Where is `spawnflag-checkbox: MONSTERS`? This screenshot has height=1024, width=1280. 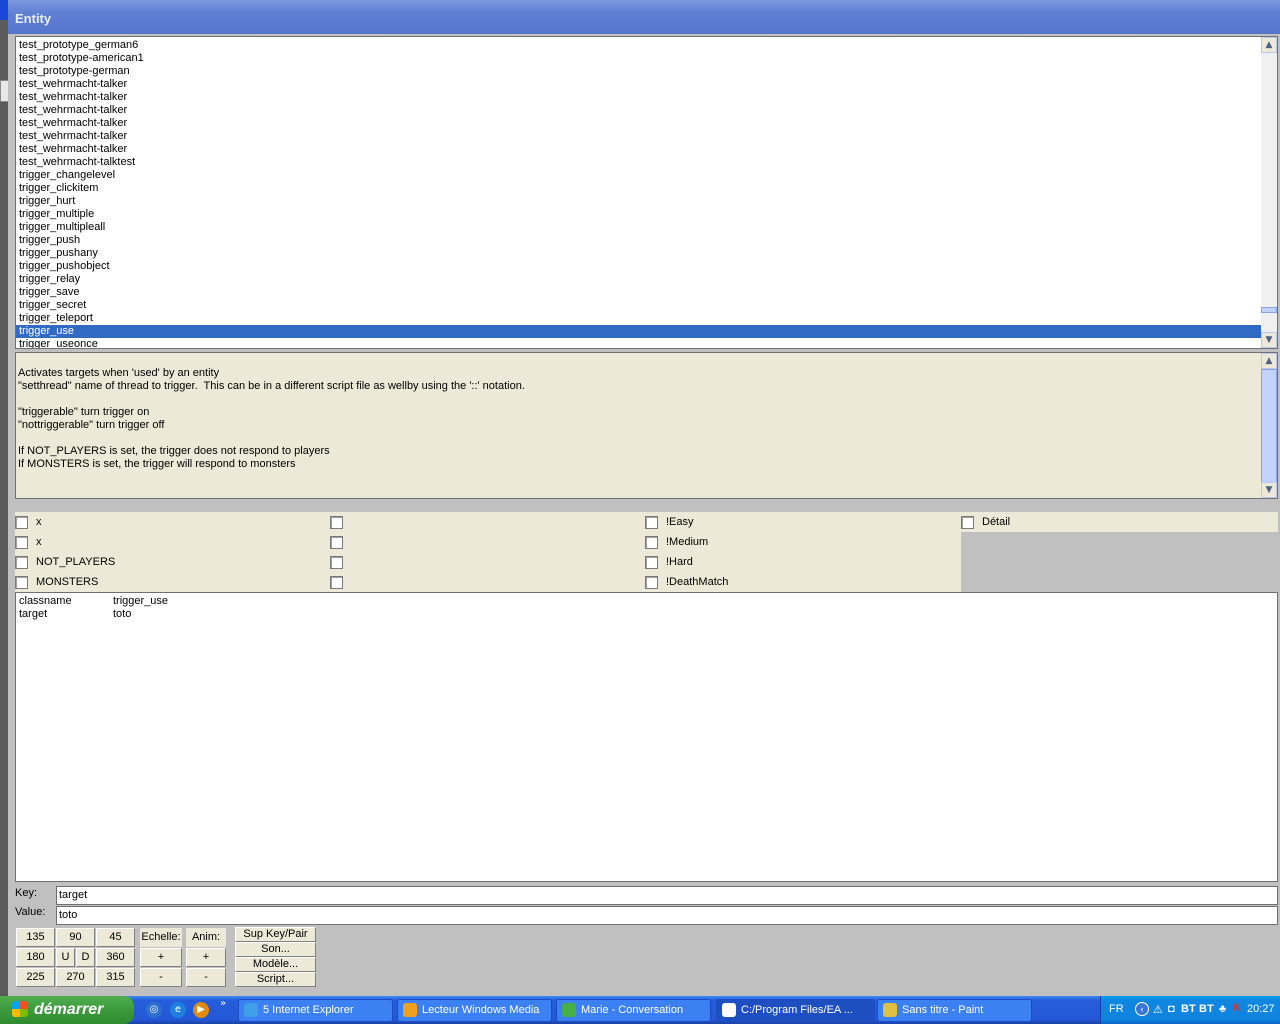
spawnflag-checkbox: MONSTERS is located at coordinates (170, 582).